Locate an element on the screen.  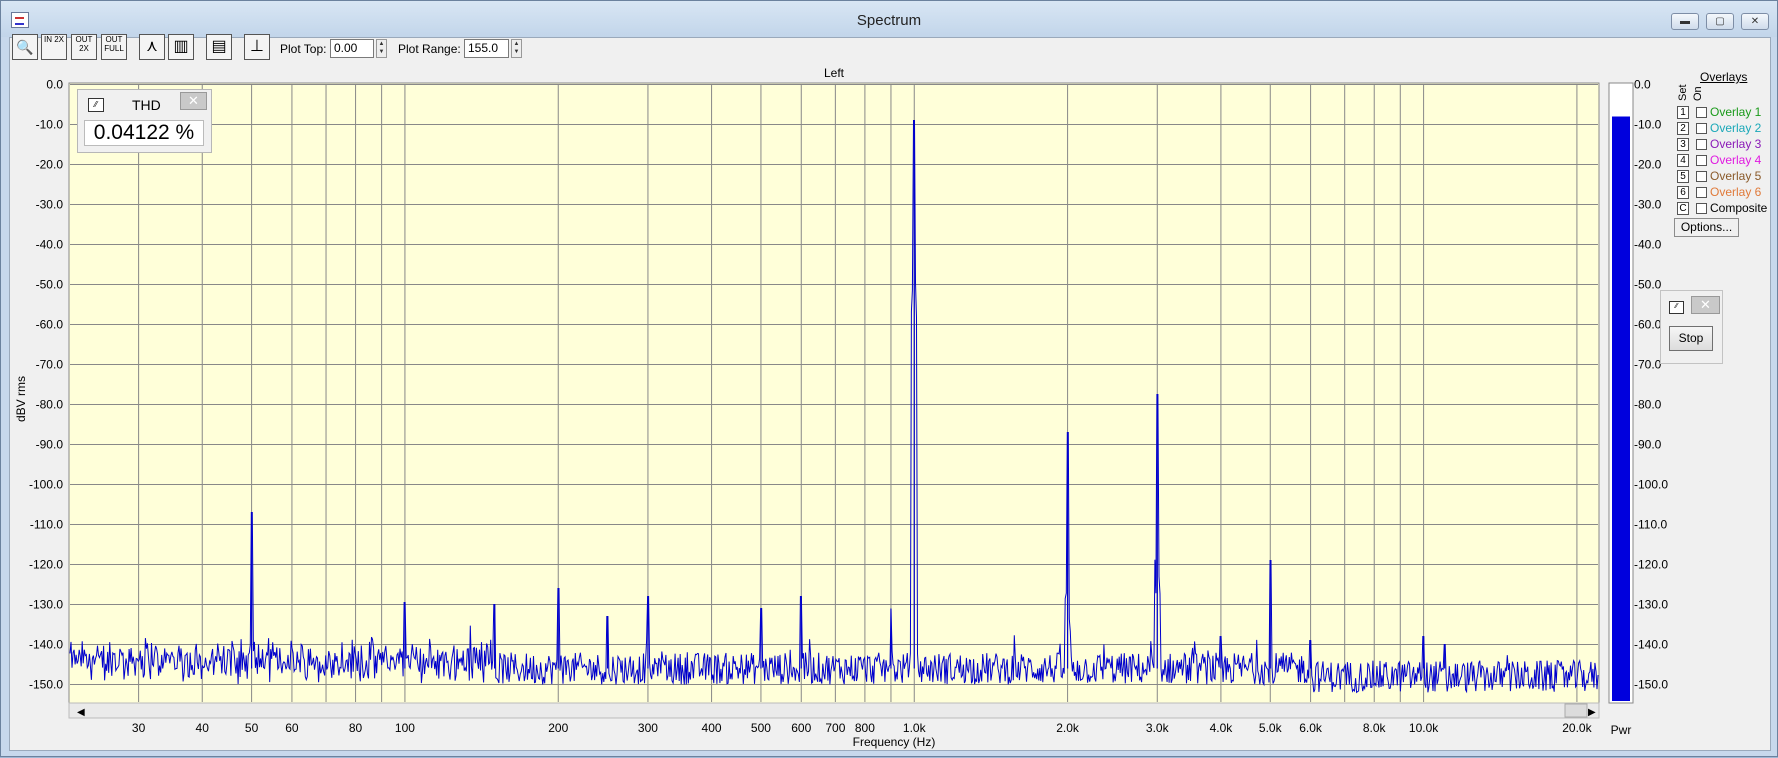
meter-tick-label: -110.0 is located at coordinates (1650, 525).